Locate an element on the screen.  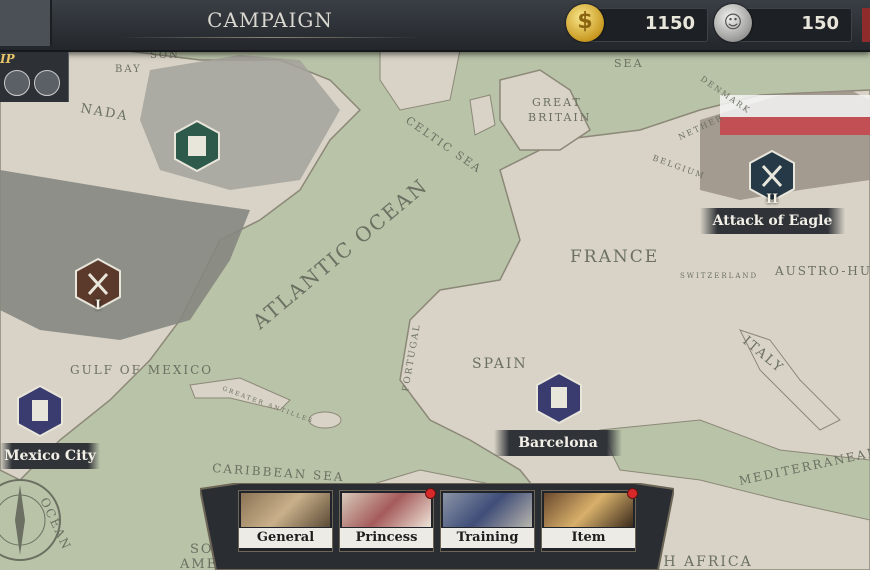
bay-label: BAY is located at coordinates (128, 69).